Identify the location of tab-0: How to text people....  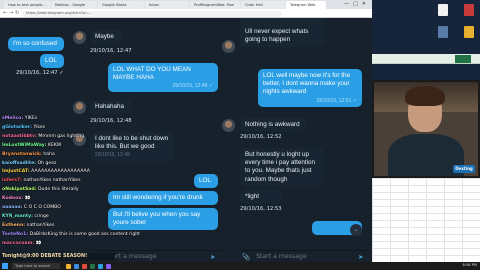
(27, 5).